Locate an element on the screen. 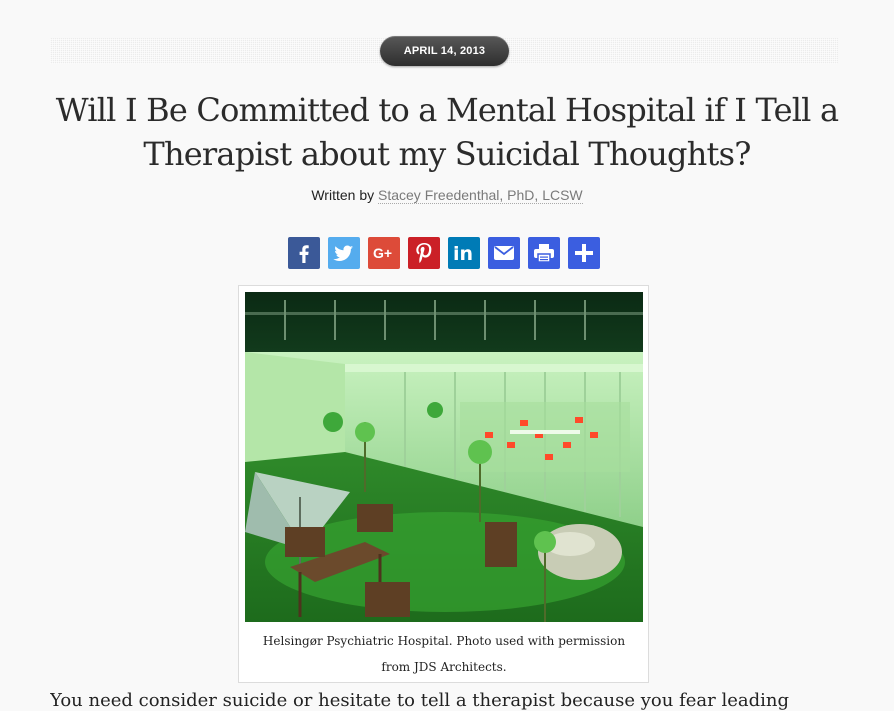 This screenshot has width=894, height=711. share-plus-icon is located at coordinates (584, 253).